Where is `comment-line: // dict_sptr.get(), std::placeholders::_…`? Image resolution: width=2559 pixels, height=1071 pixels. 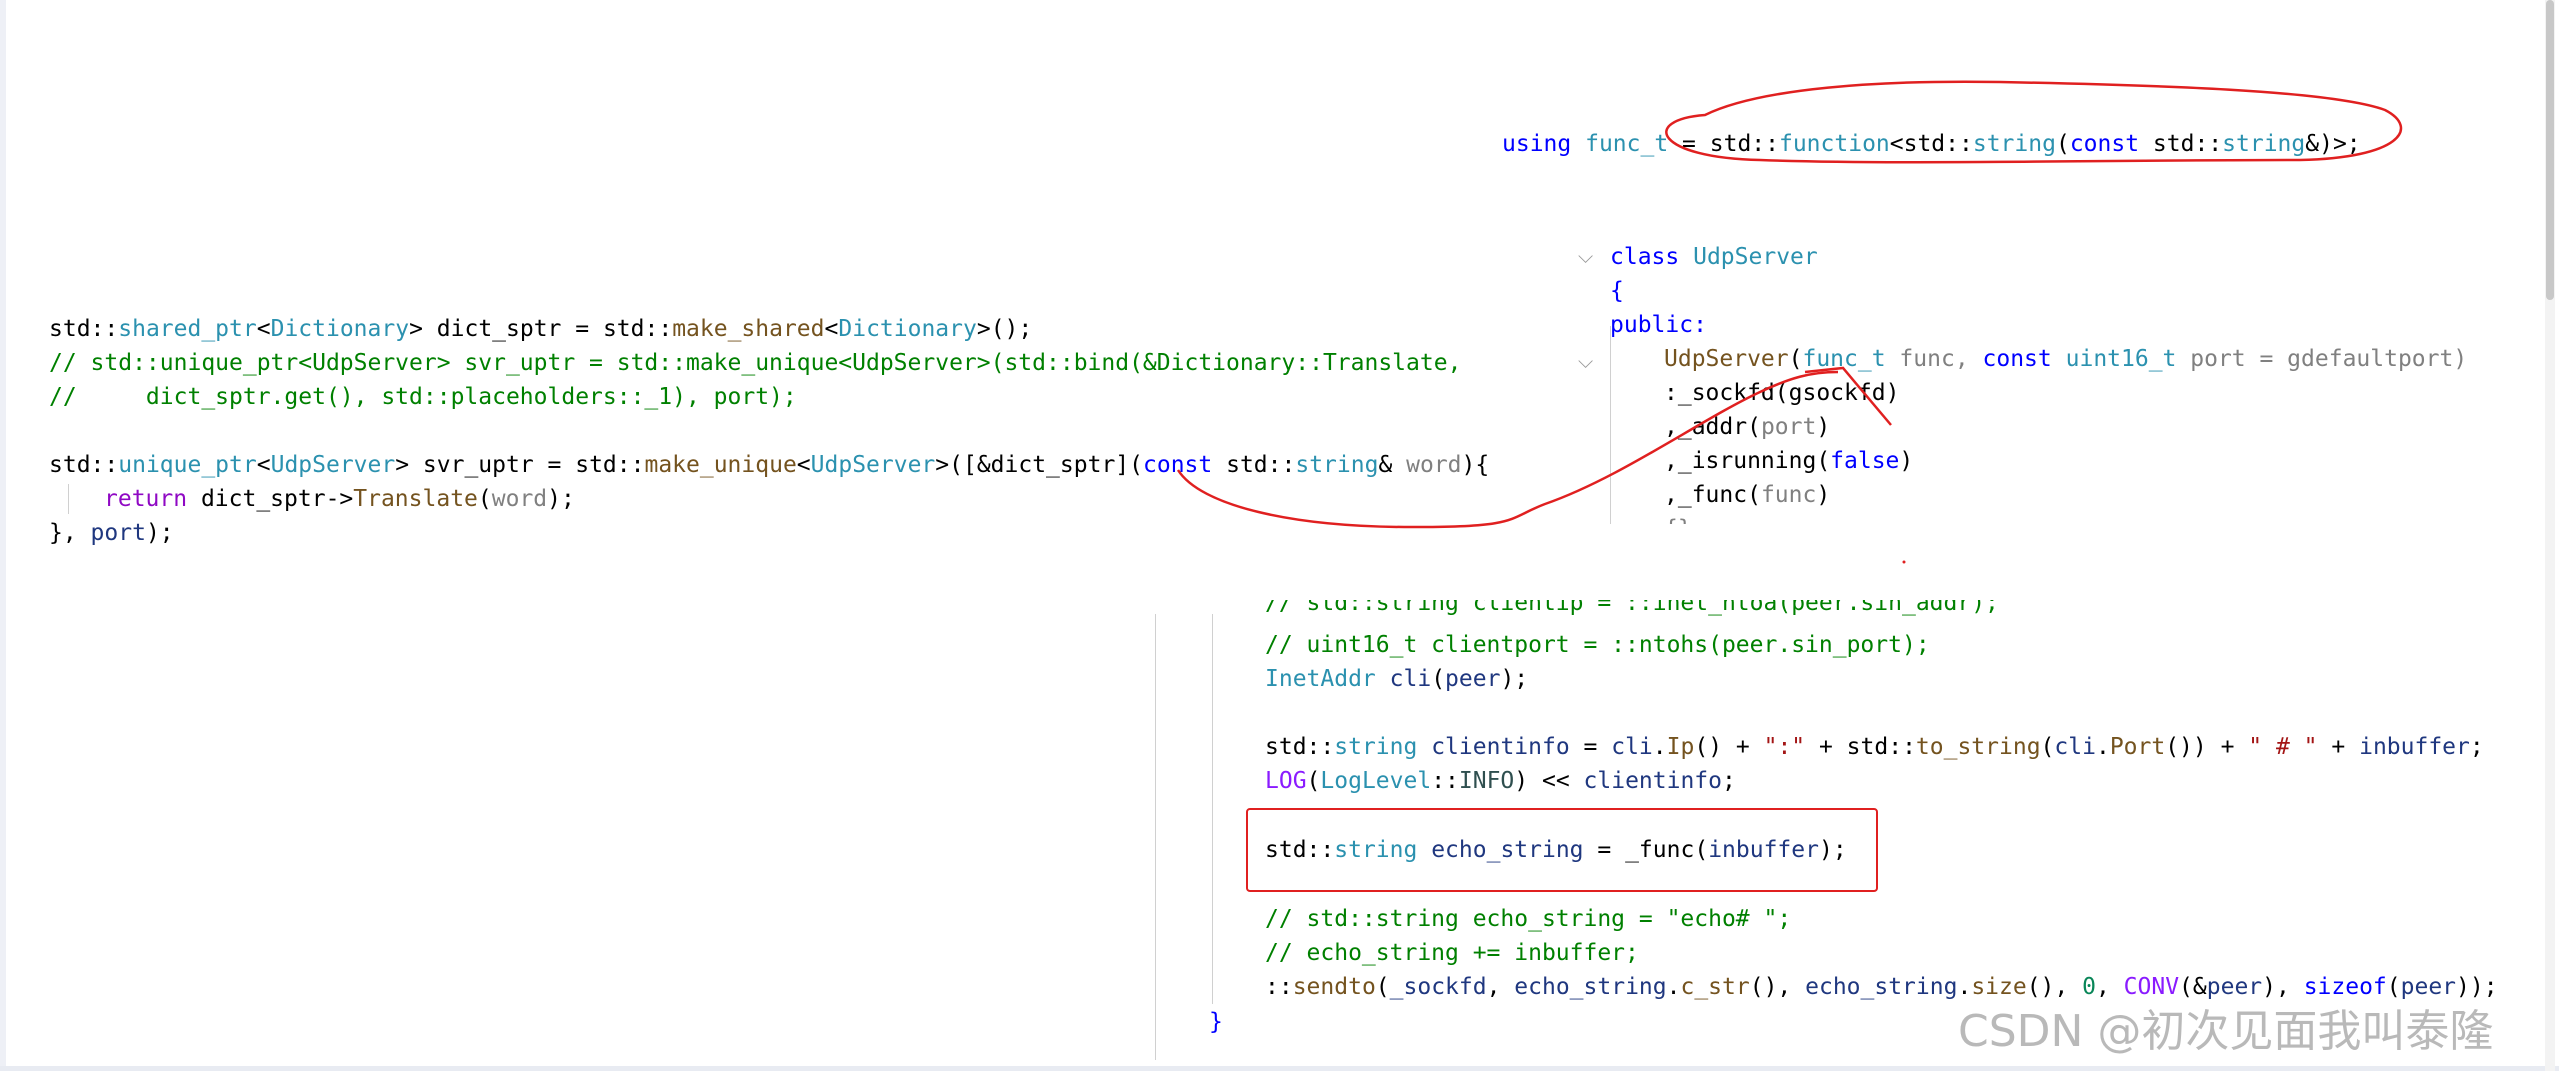 comment-line: // dict_sptr.get(), std::placeholders::_… is located at coordinates (423, 397).